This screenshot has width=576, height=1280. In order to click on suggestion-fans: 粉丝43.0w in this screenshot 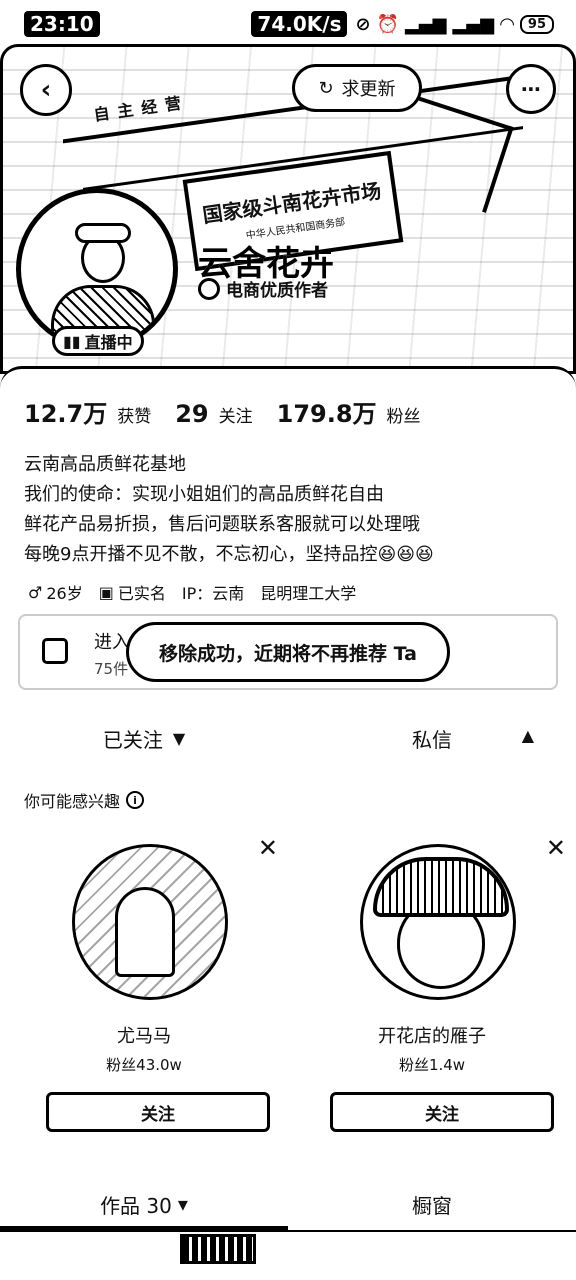, I will do `click(144, 1065)`.